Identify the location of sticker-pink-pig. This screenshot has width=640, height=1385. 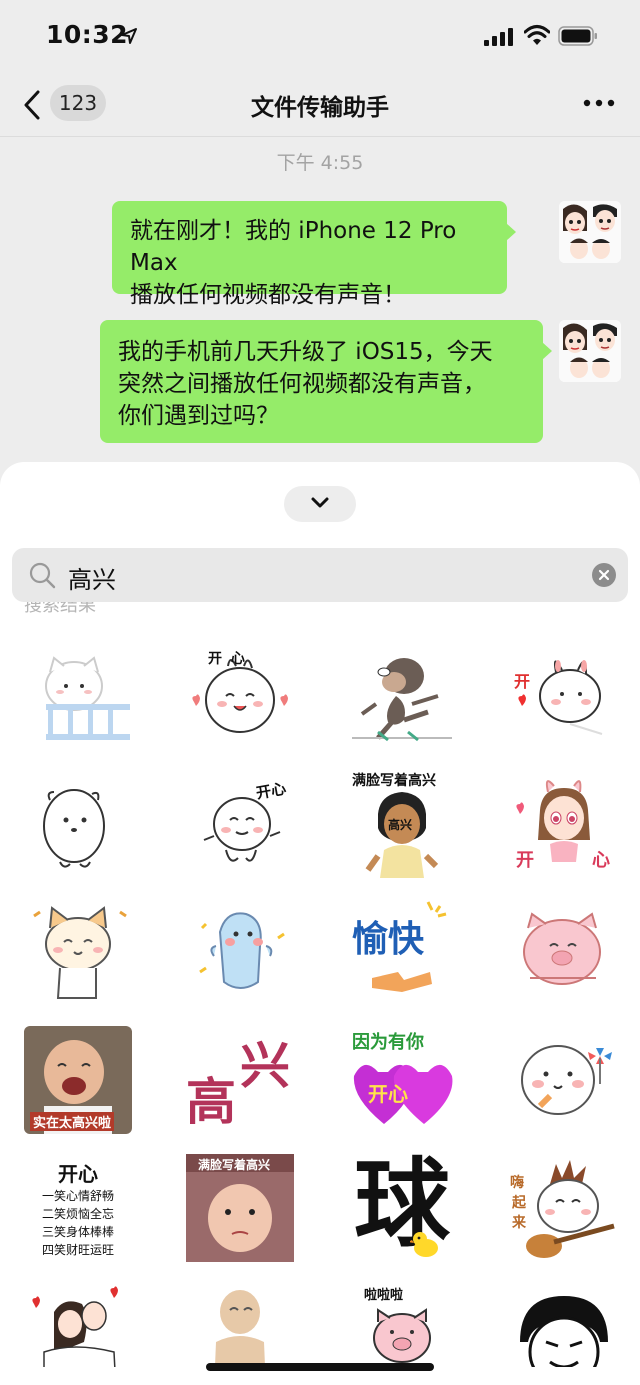
(564, 952).